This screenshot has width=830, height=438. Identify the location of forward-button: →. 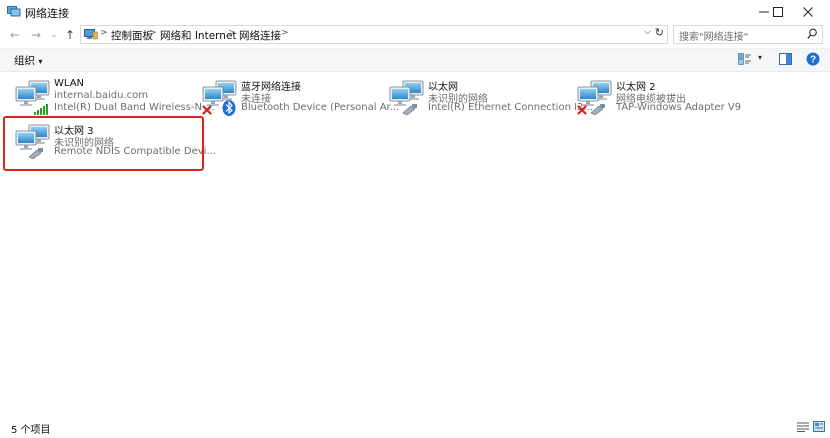
(36, 35).